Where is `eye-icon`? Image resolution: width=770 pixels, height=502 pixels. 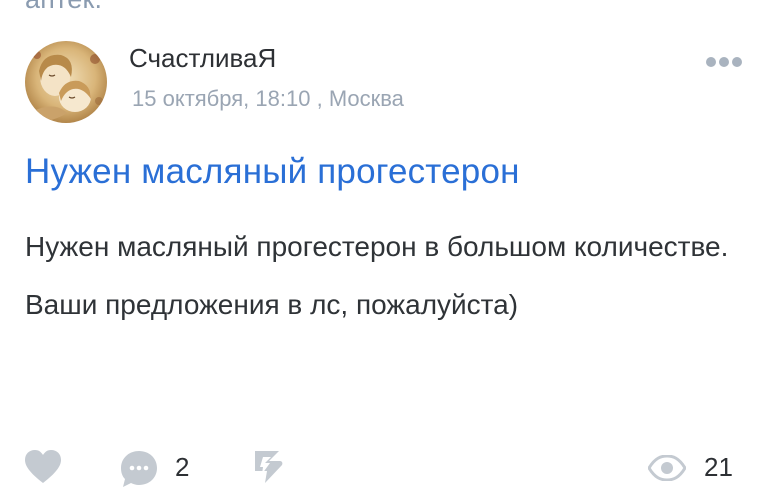
eye-icon is located at coordinates (667, 468).